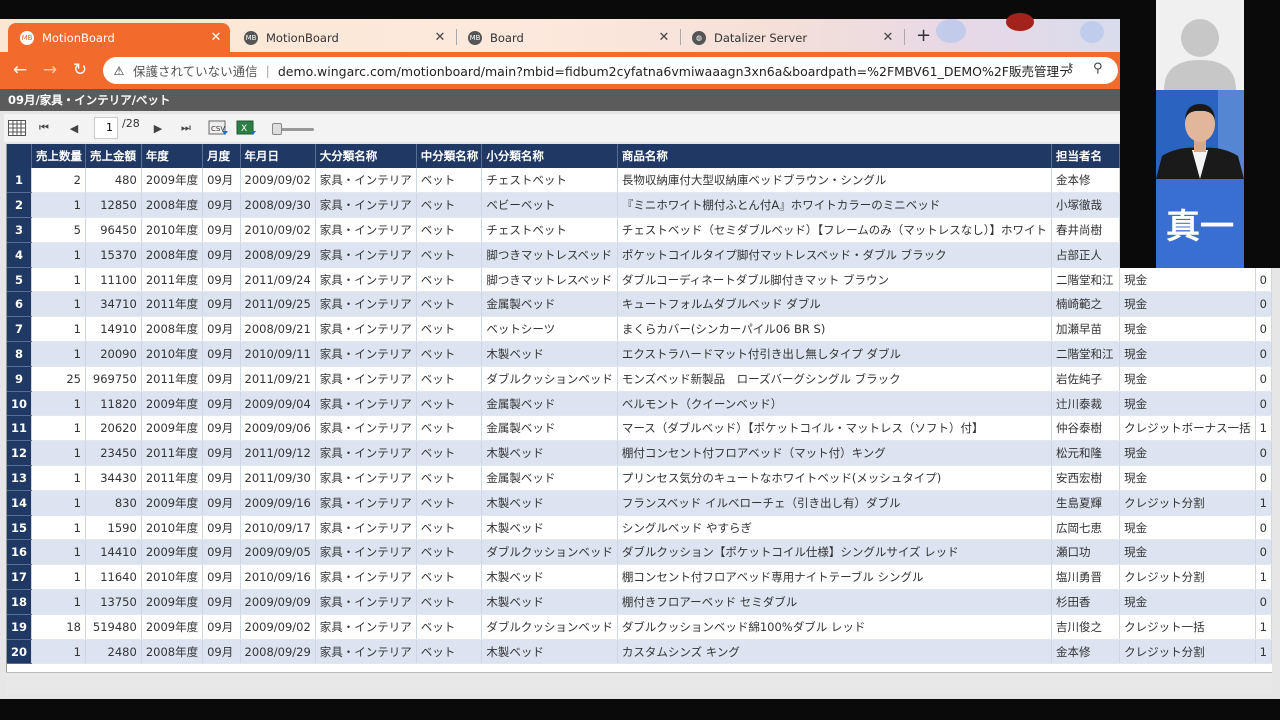  Describe the element at coordinates (834, 304) in the screenshot. I see `table-cell: キュートフォルムダブルベッド ダブル` at that location.